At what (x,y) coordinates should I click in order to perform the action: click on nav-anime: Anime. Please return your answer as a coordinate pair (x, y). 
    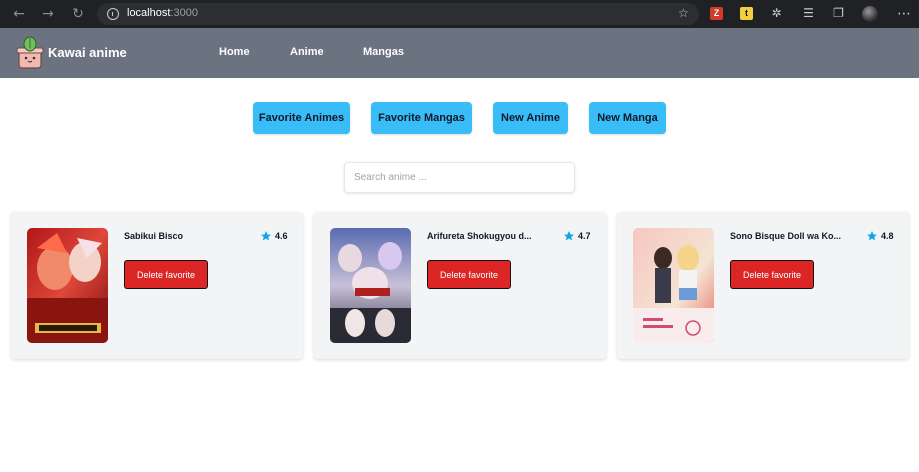
    Looking at the image, I should click on (307, 52).